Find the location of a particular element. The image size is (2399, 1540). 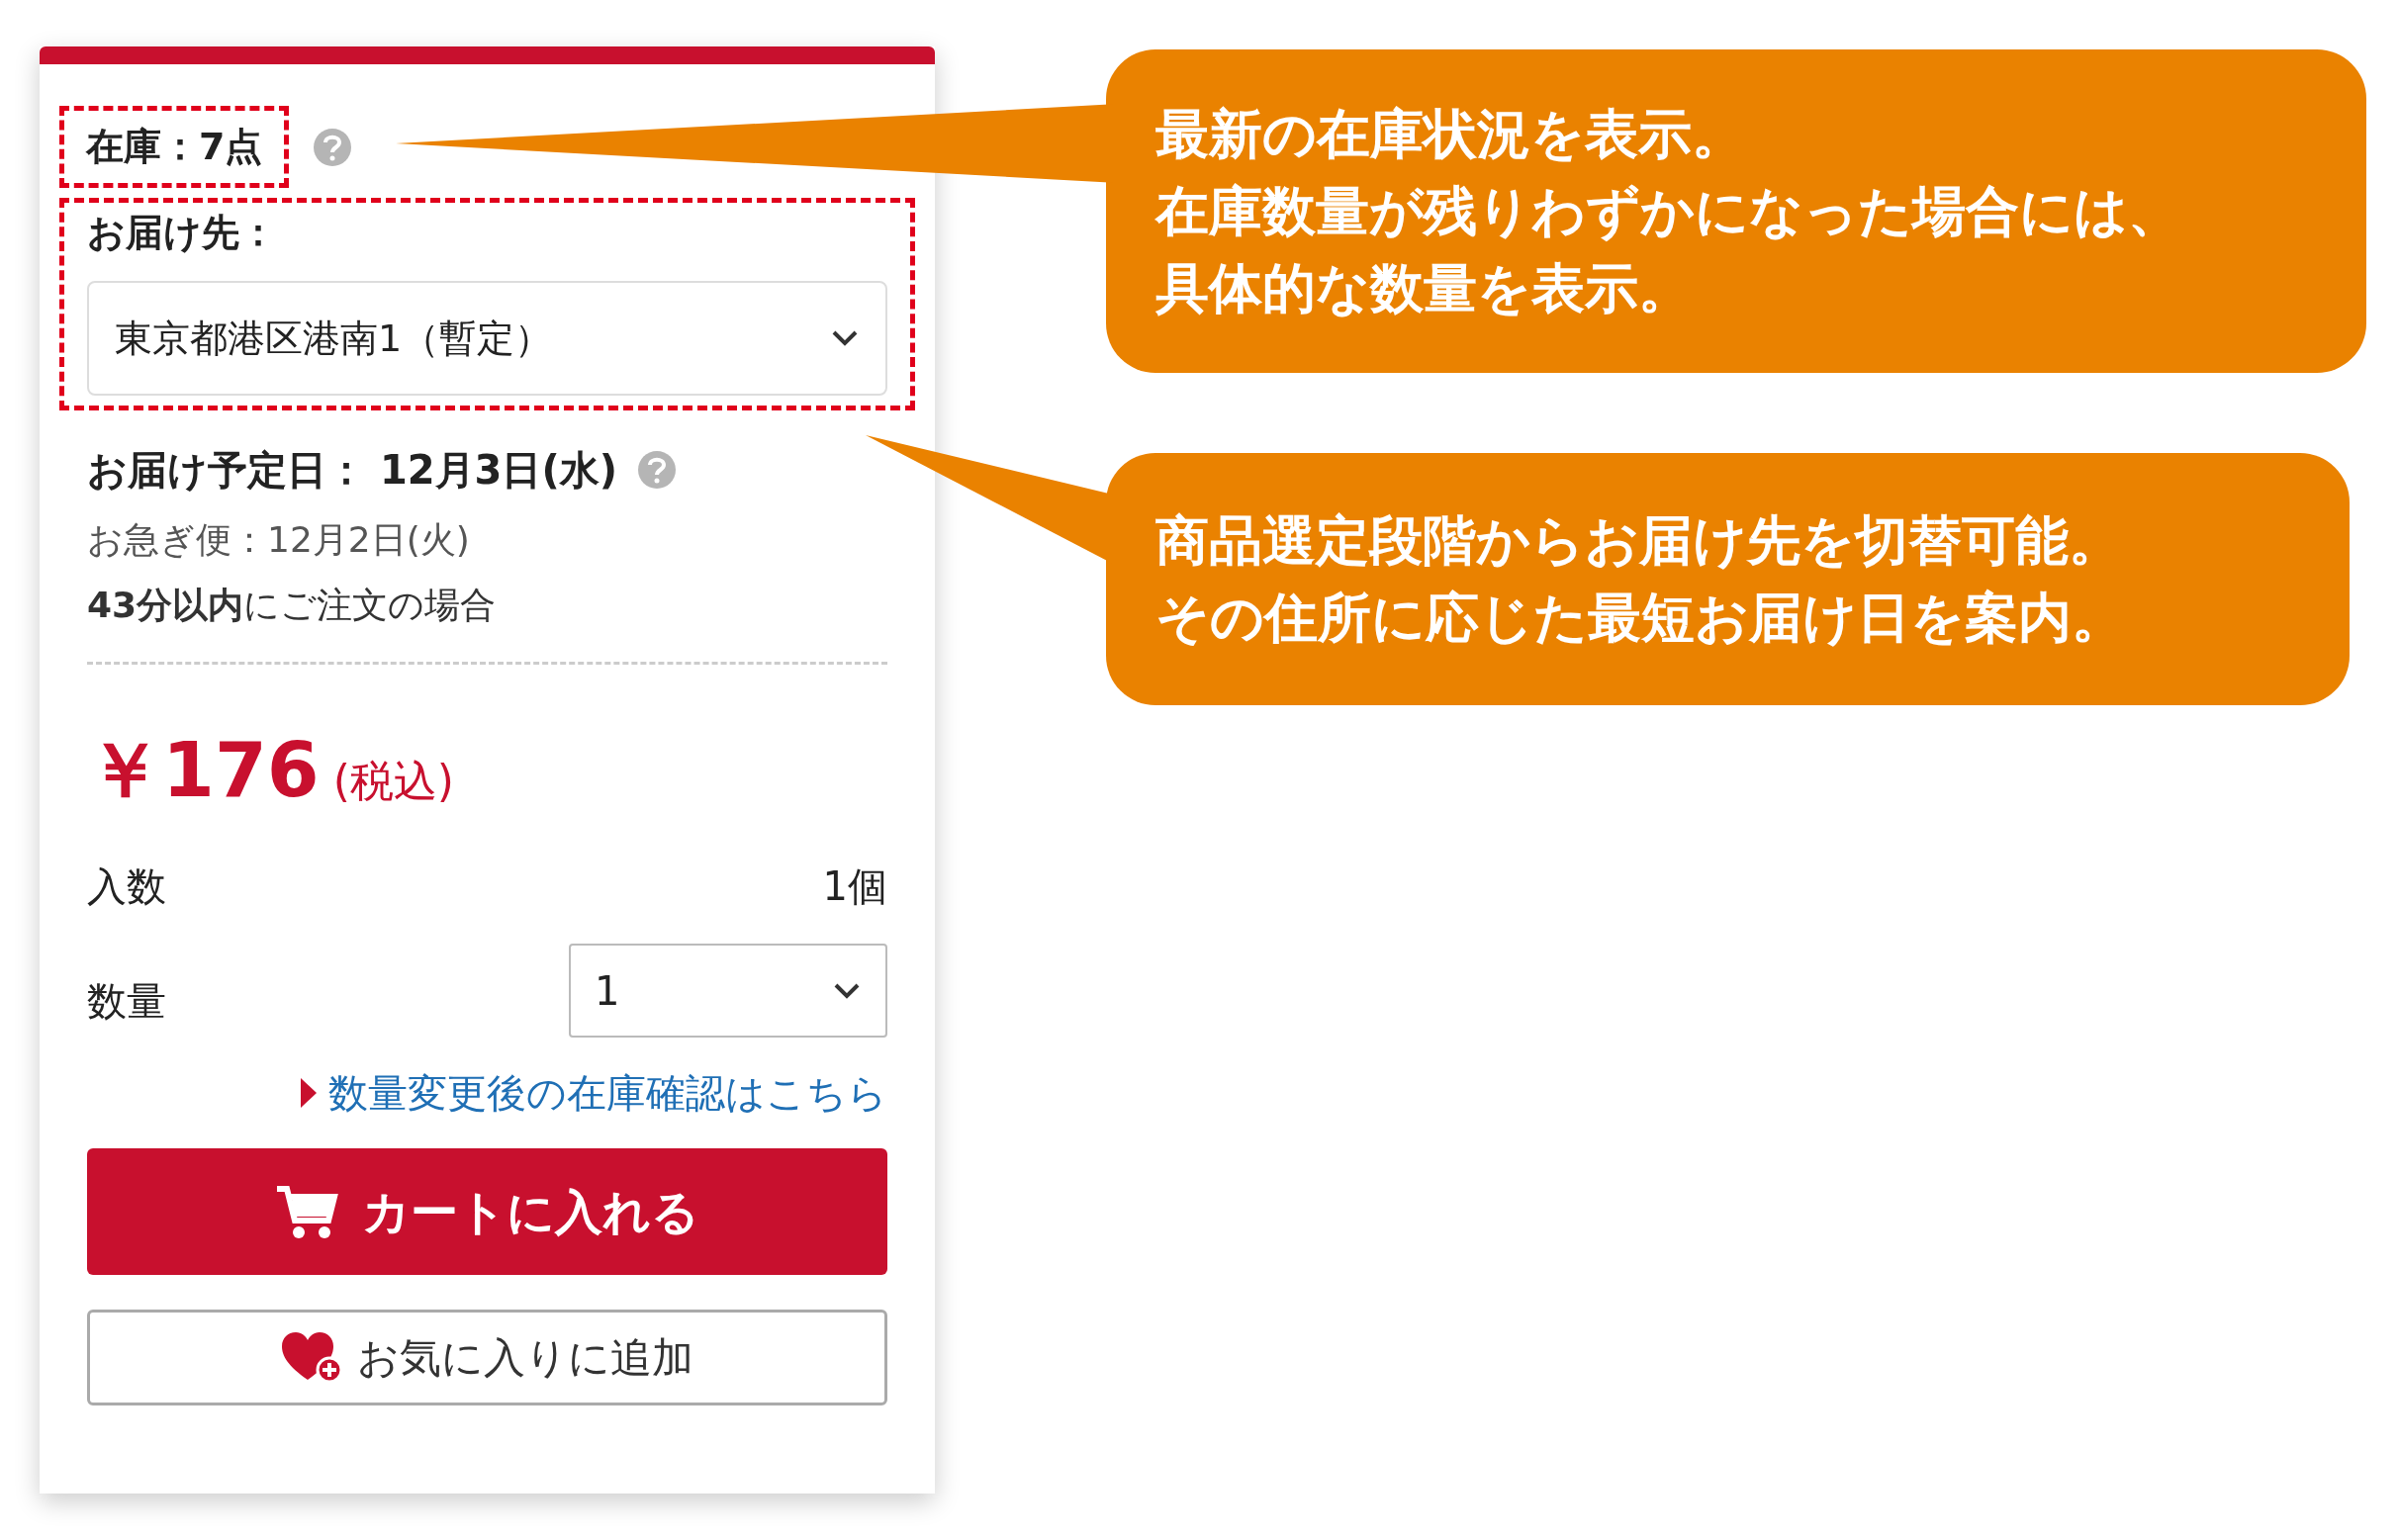

price: ￥176 is located at coordinates (203, 770).